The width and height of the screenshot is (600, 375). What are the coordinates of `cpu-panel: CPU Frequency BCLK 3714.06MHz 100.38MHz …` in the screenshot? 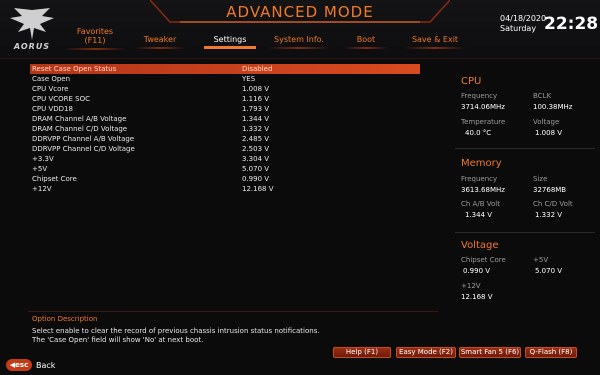 It's located at (525, 107).